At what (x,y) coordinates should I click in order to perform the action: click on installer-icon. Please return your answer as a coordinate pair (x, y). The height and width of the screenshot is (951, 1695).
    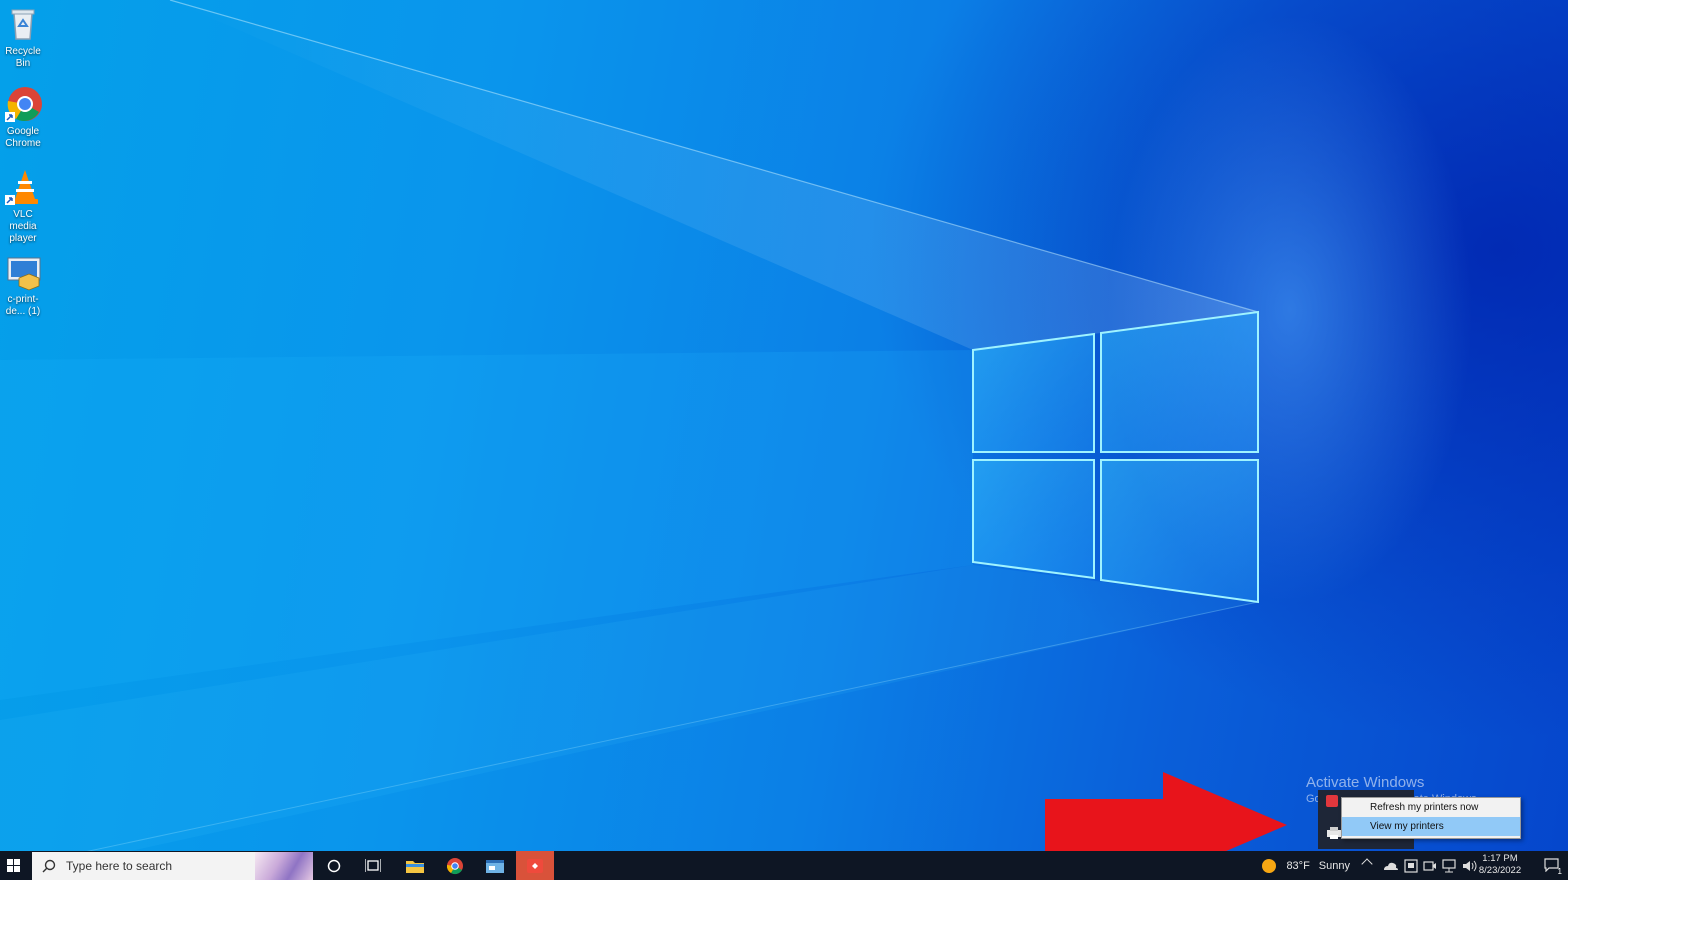
    Looking at the image, I should click on (23, 272).